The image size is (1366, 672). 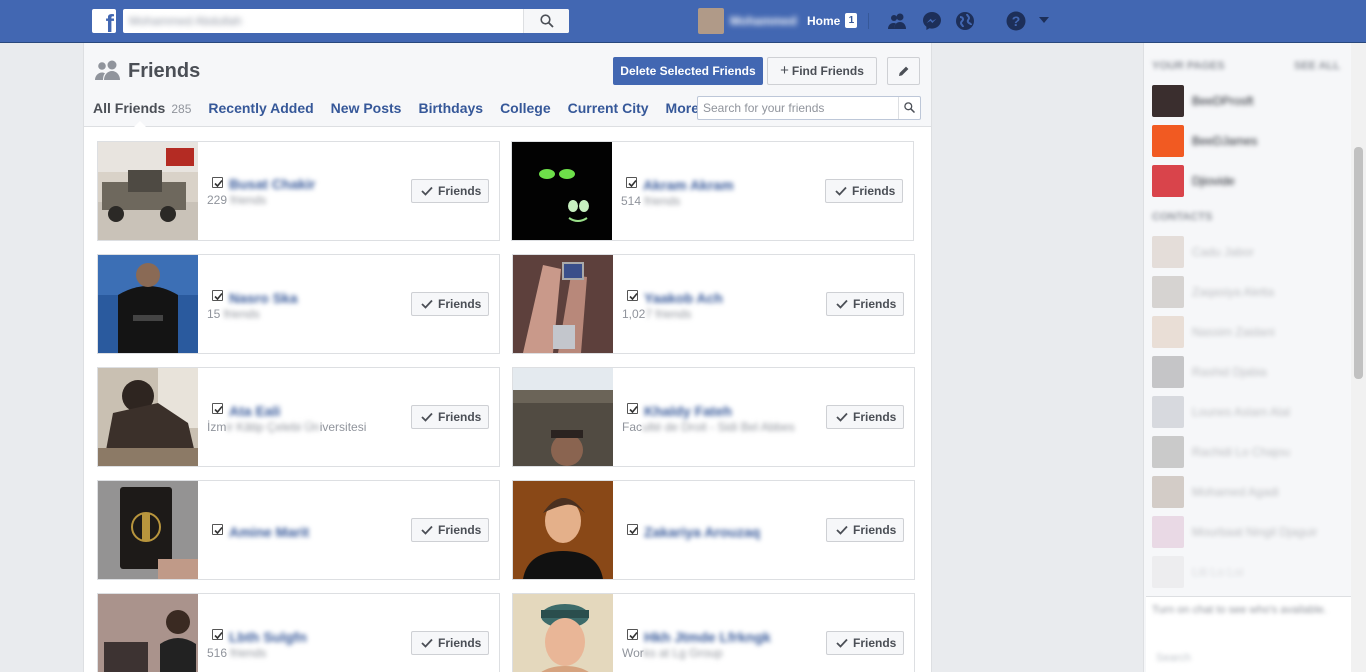 What do you see at coordinates (1358, 263) in the screenshot?
I see `scrollbar-thumb` at bounding box center [1358, 263].